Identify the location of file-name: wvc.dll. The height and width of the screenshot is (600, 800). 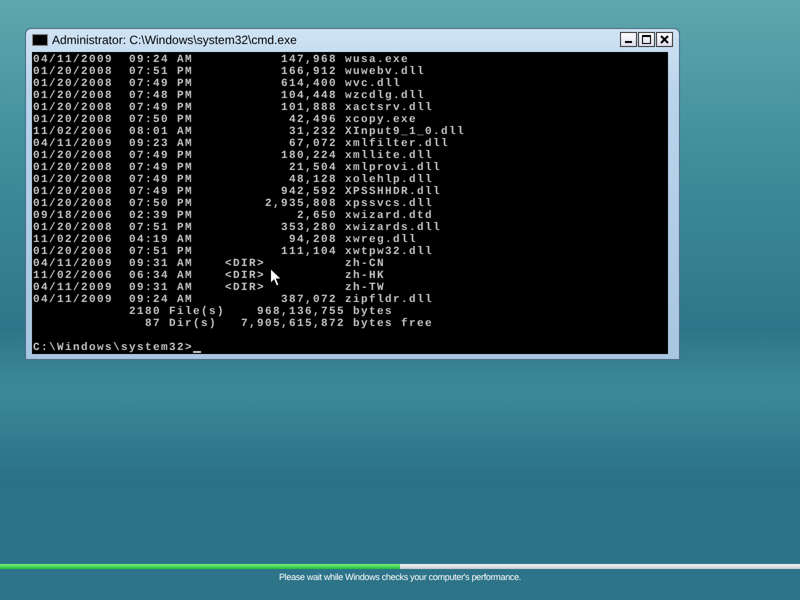
(373, 84).